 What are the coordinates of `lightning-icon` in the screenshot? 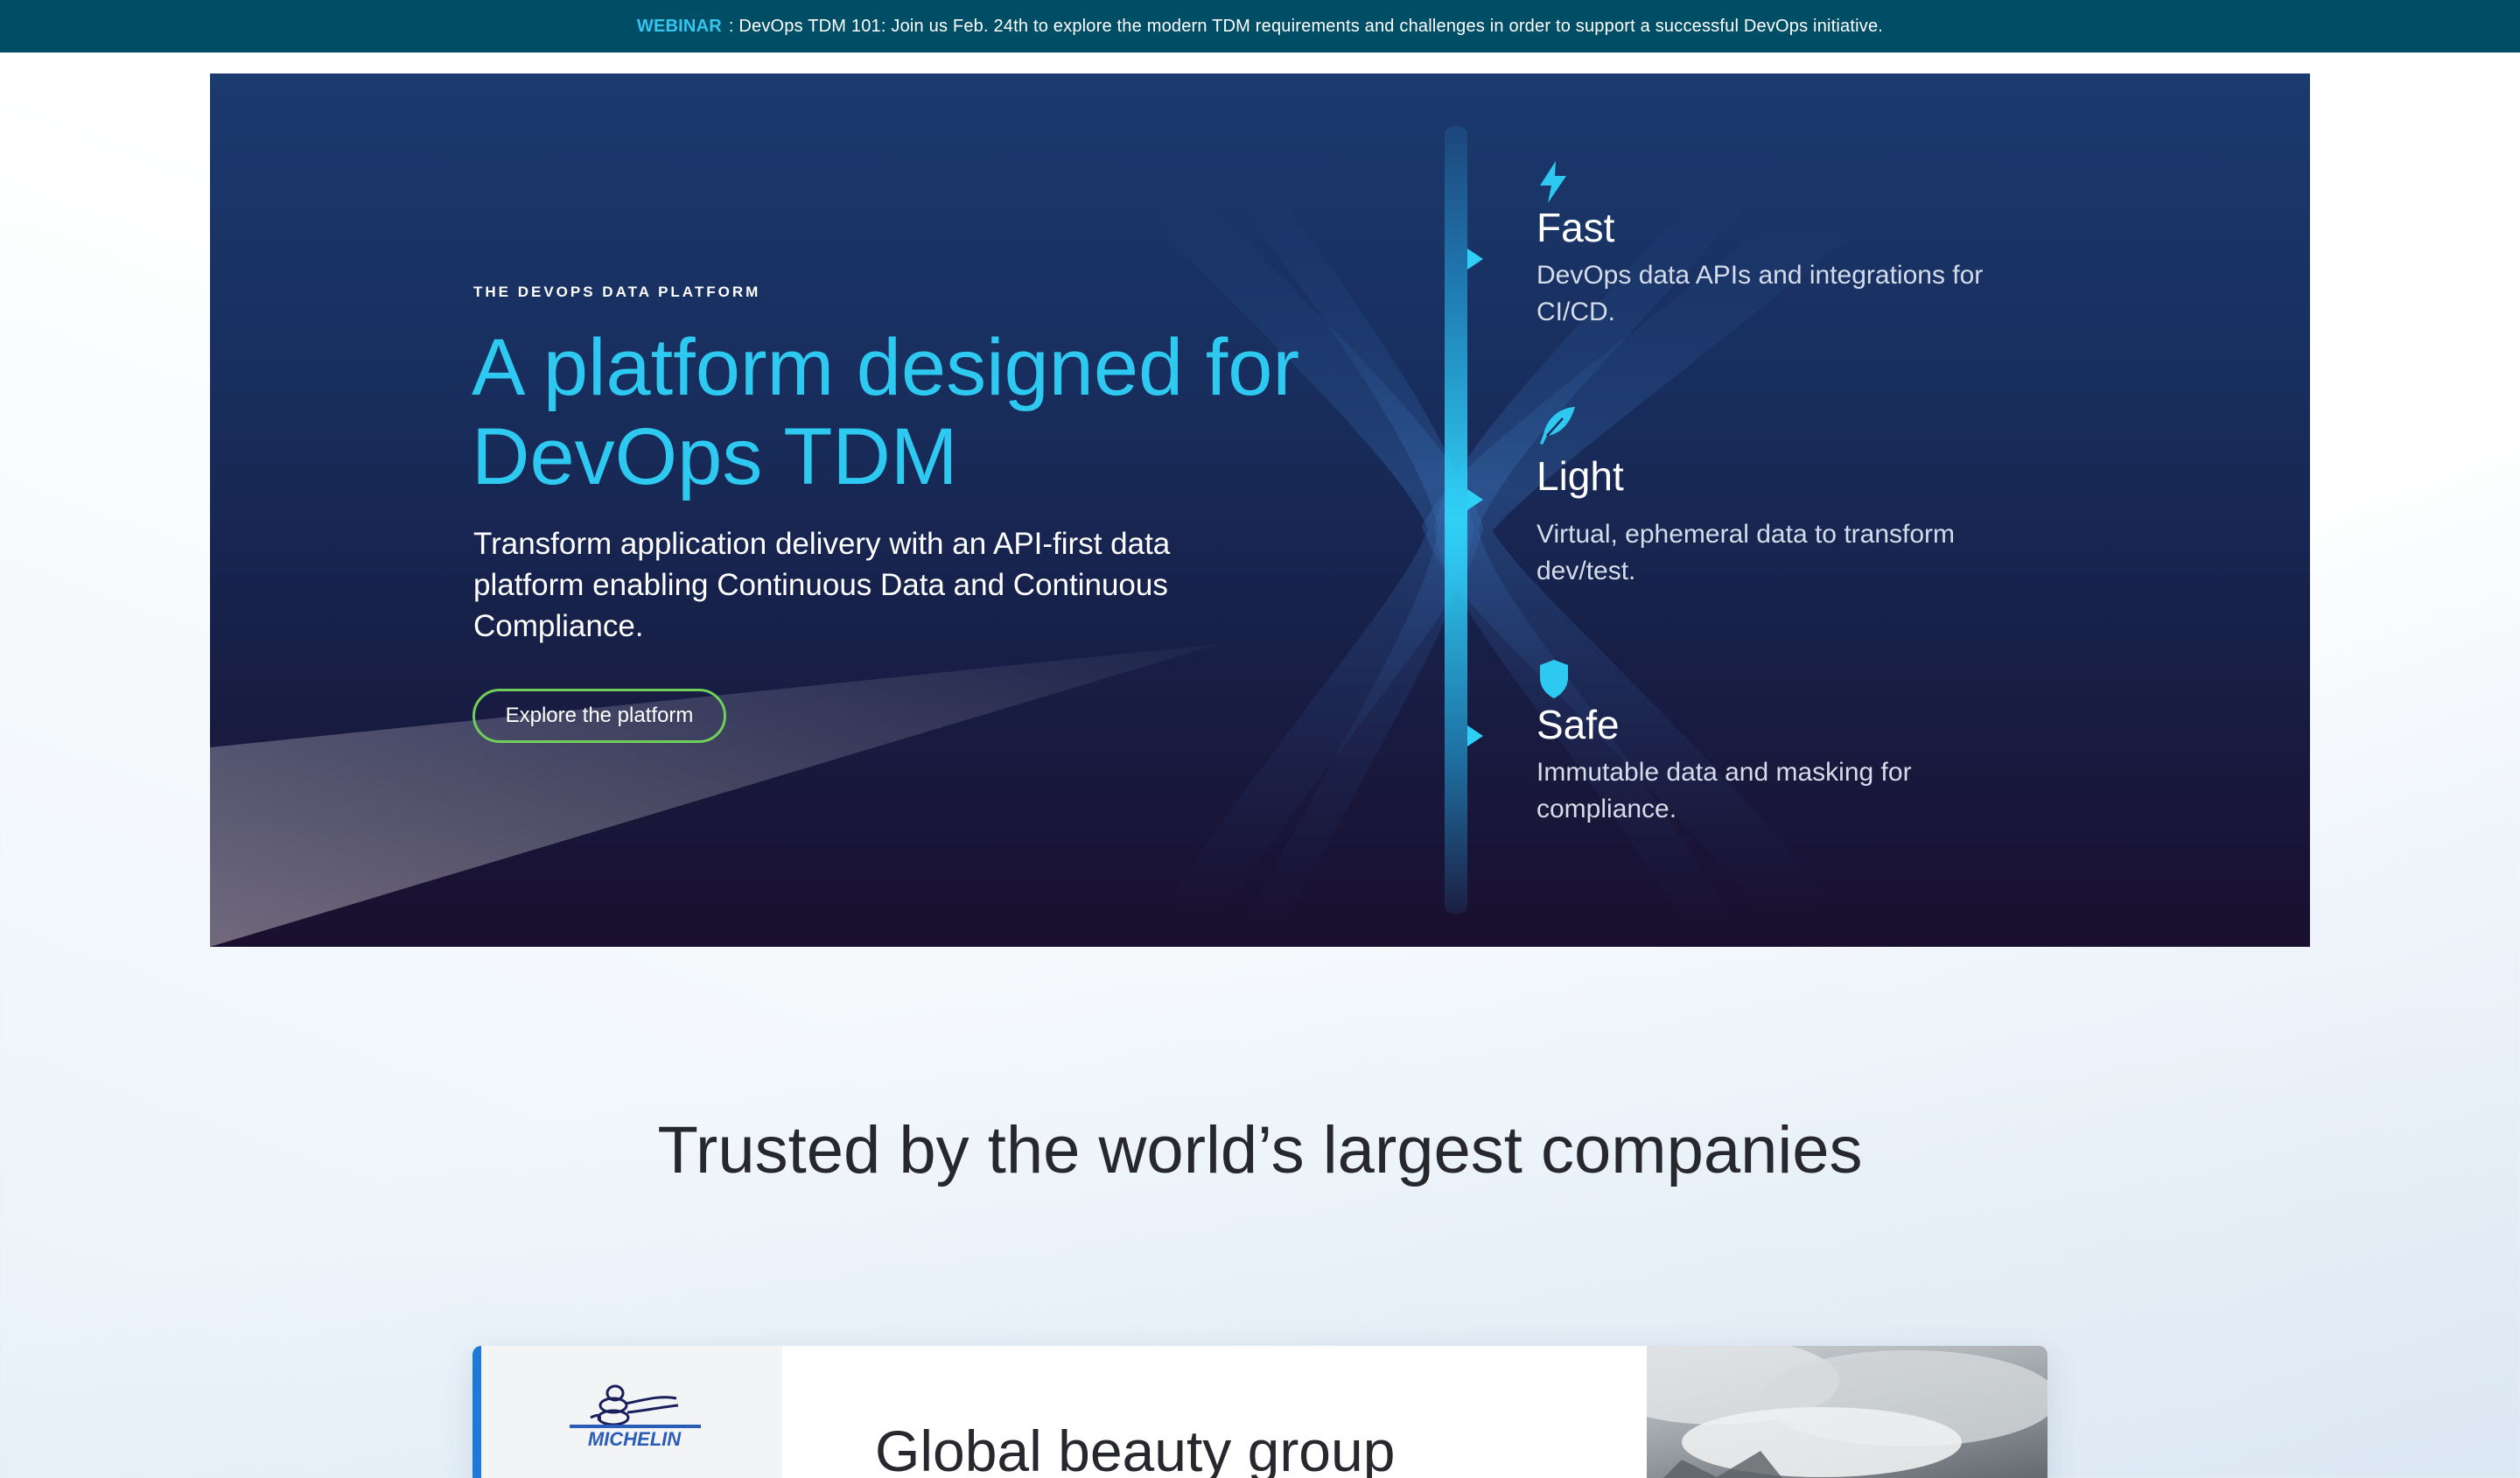 It's located at (1553, 182).